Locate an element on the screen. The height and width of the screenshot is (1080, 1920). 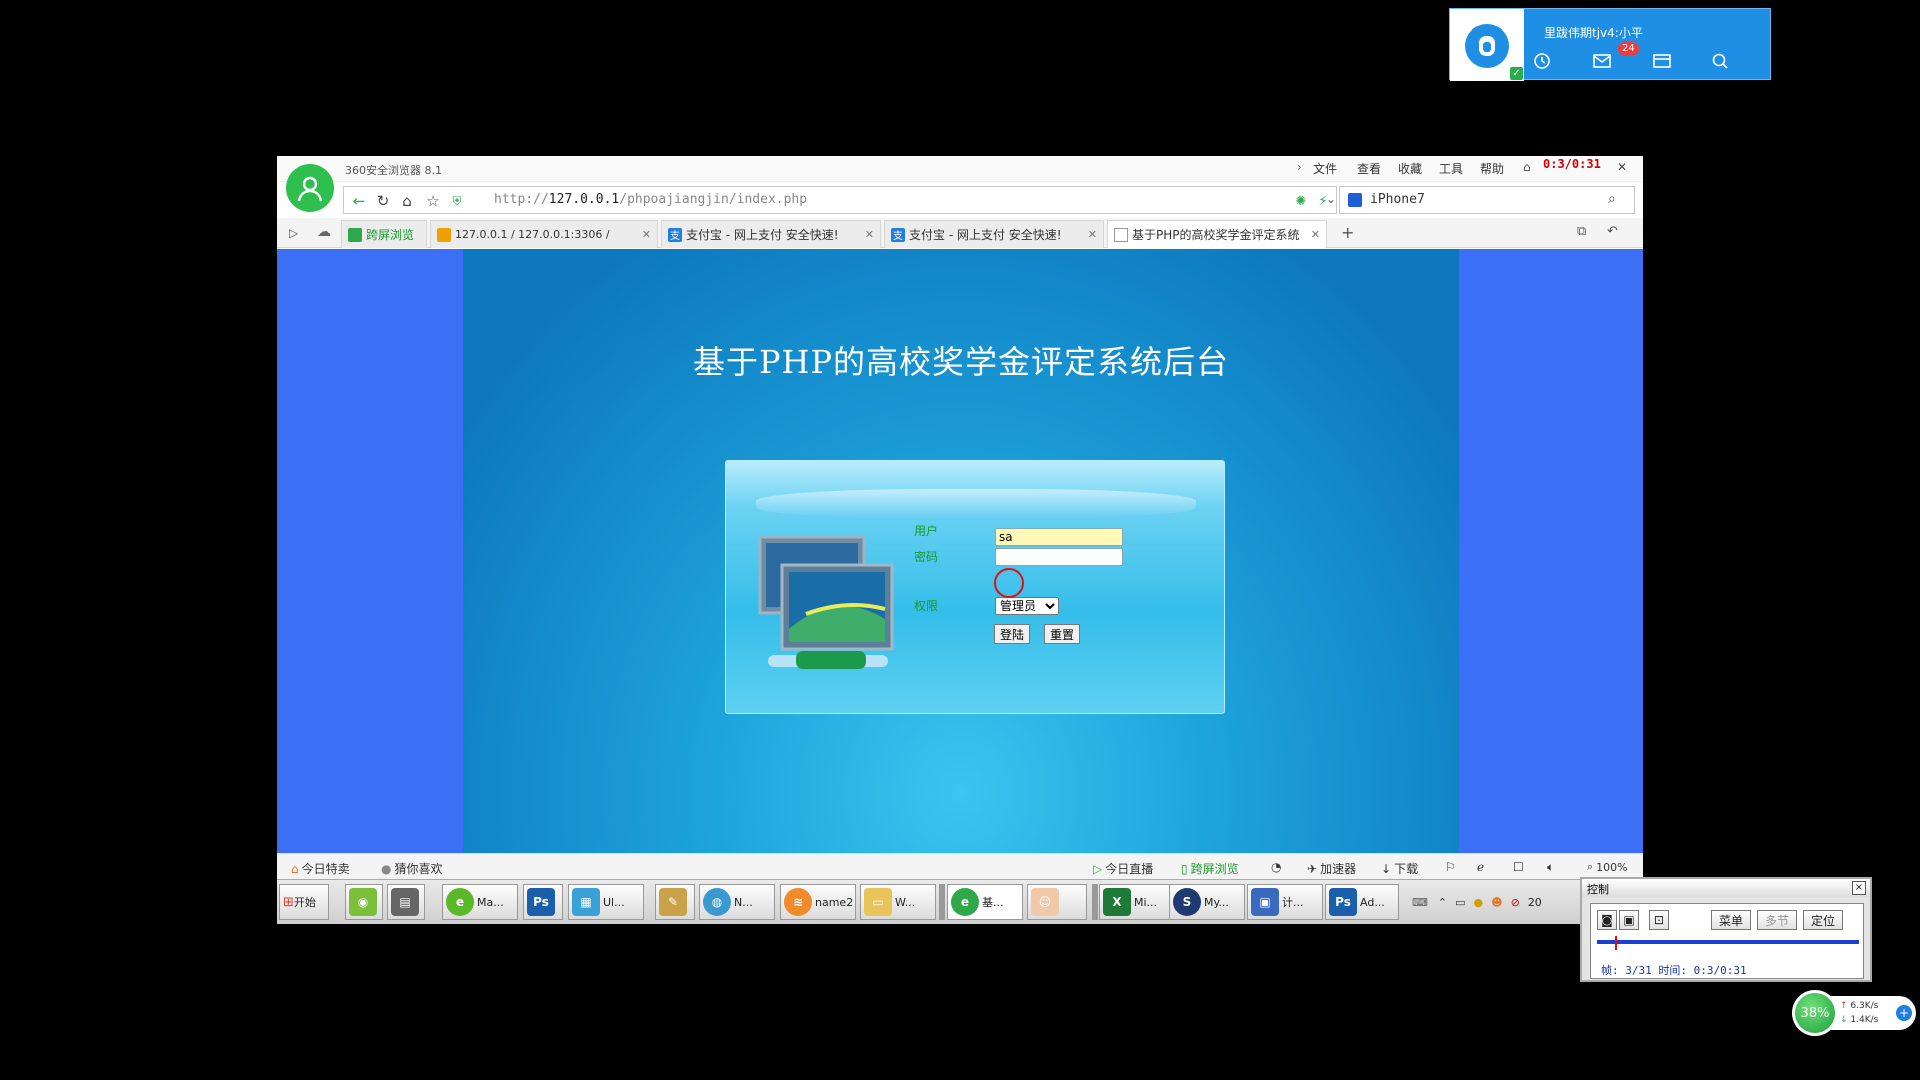
downloads: ↓ 下载 is located at coordinates (1399, 868).